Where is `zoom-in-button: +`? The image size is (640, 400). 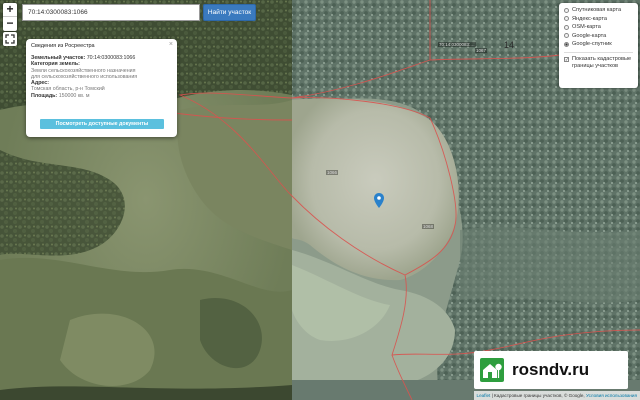 zoom-in-button: + is located at coordinates (10, 10).